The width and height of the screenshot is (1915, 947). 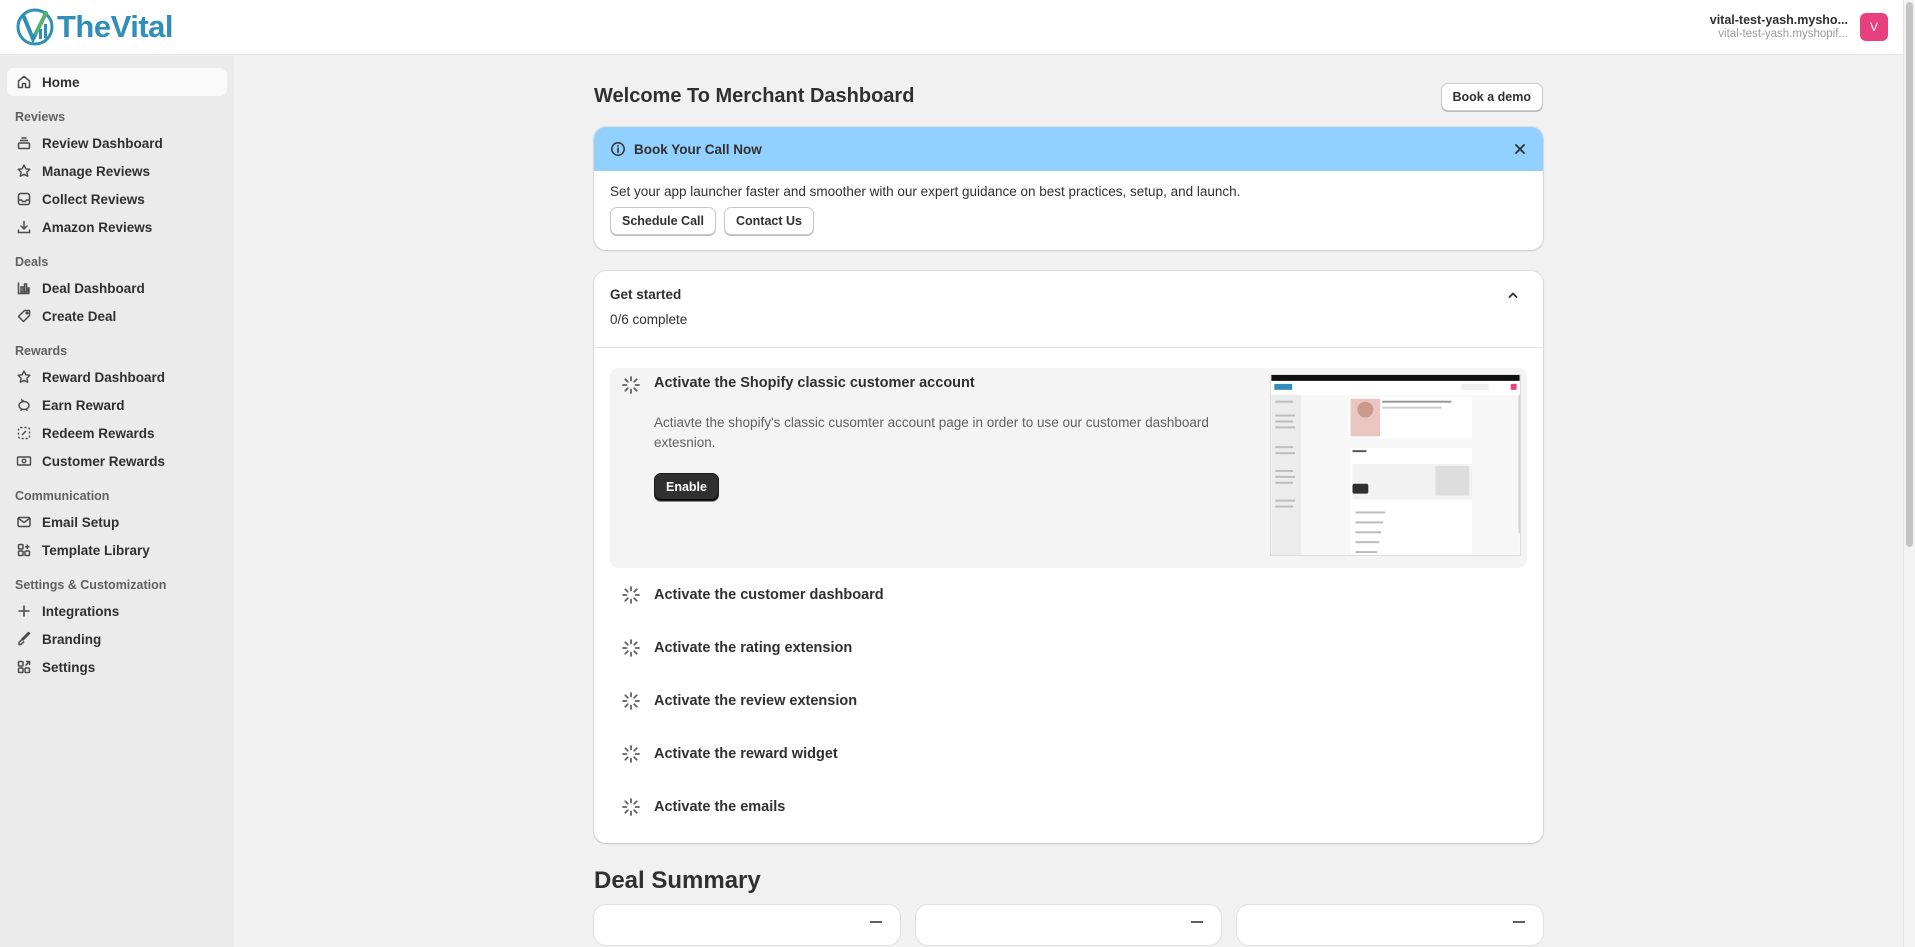 I want to click on contact-us-button: Contact Us, so click(x=768, y=221).